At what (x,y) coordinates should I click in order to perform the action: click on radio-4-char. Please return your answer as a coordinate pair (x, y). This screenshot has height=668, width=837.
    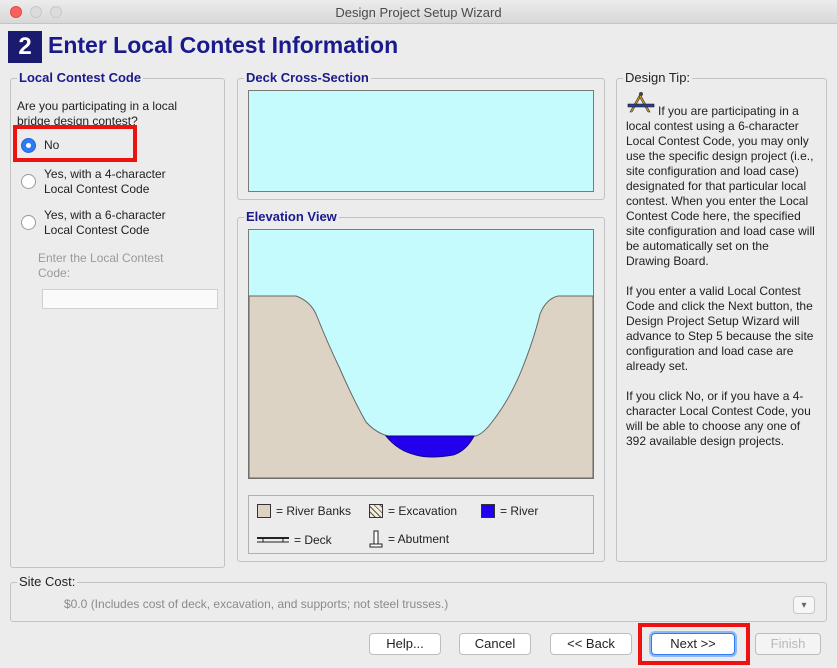
    Looking at the image, I should click on (28, 181).